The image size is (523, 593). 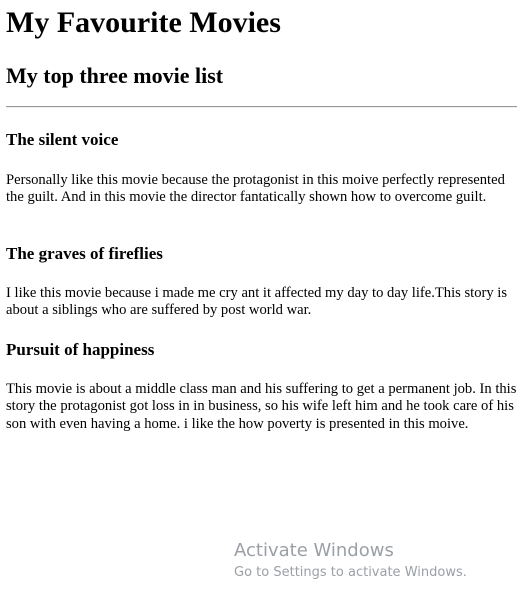 What do you see at coordinates (80, 349) in the screenshot?
I see `movie-title-pursuit-of-happiness: Pursuit of happiness` at bounding box center [80, 349].